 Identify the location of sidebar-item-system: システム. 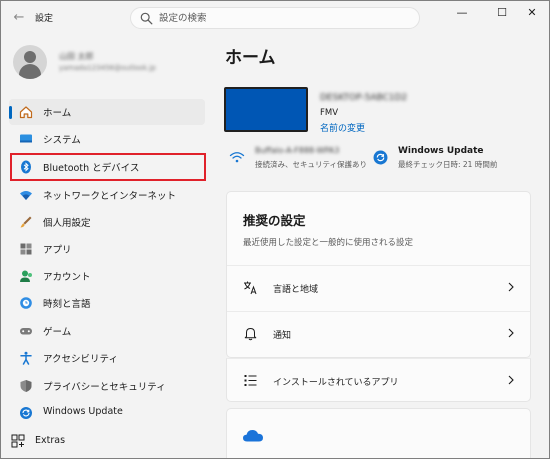
(107, 139).